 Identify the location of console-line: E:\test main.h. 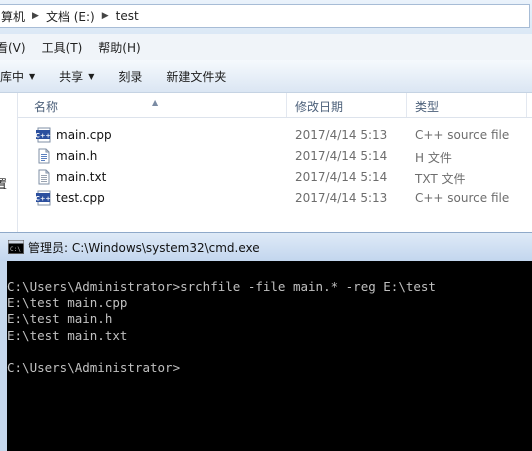
(60, 319).